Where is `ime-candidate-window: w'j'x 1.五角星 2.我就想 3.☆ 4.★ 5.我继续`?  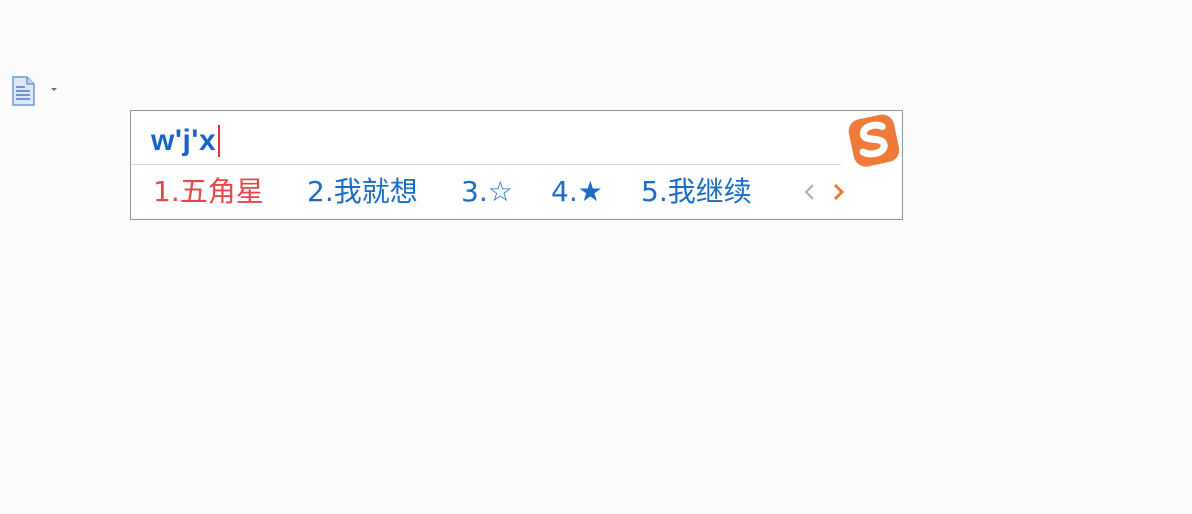
ime-candidate-window: w'j'x 1.五角星 2.我就想 3.☆ 4.★ 5.我继续 is located at coordinates (516, 165).